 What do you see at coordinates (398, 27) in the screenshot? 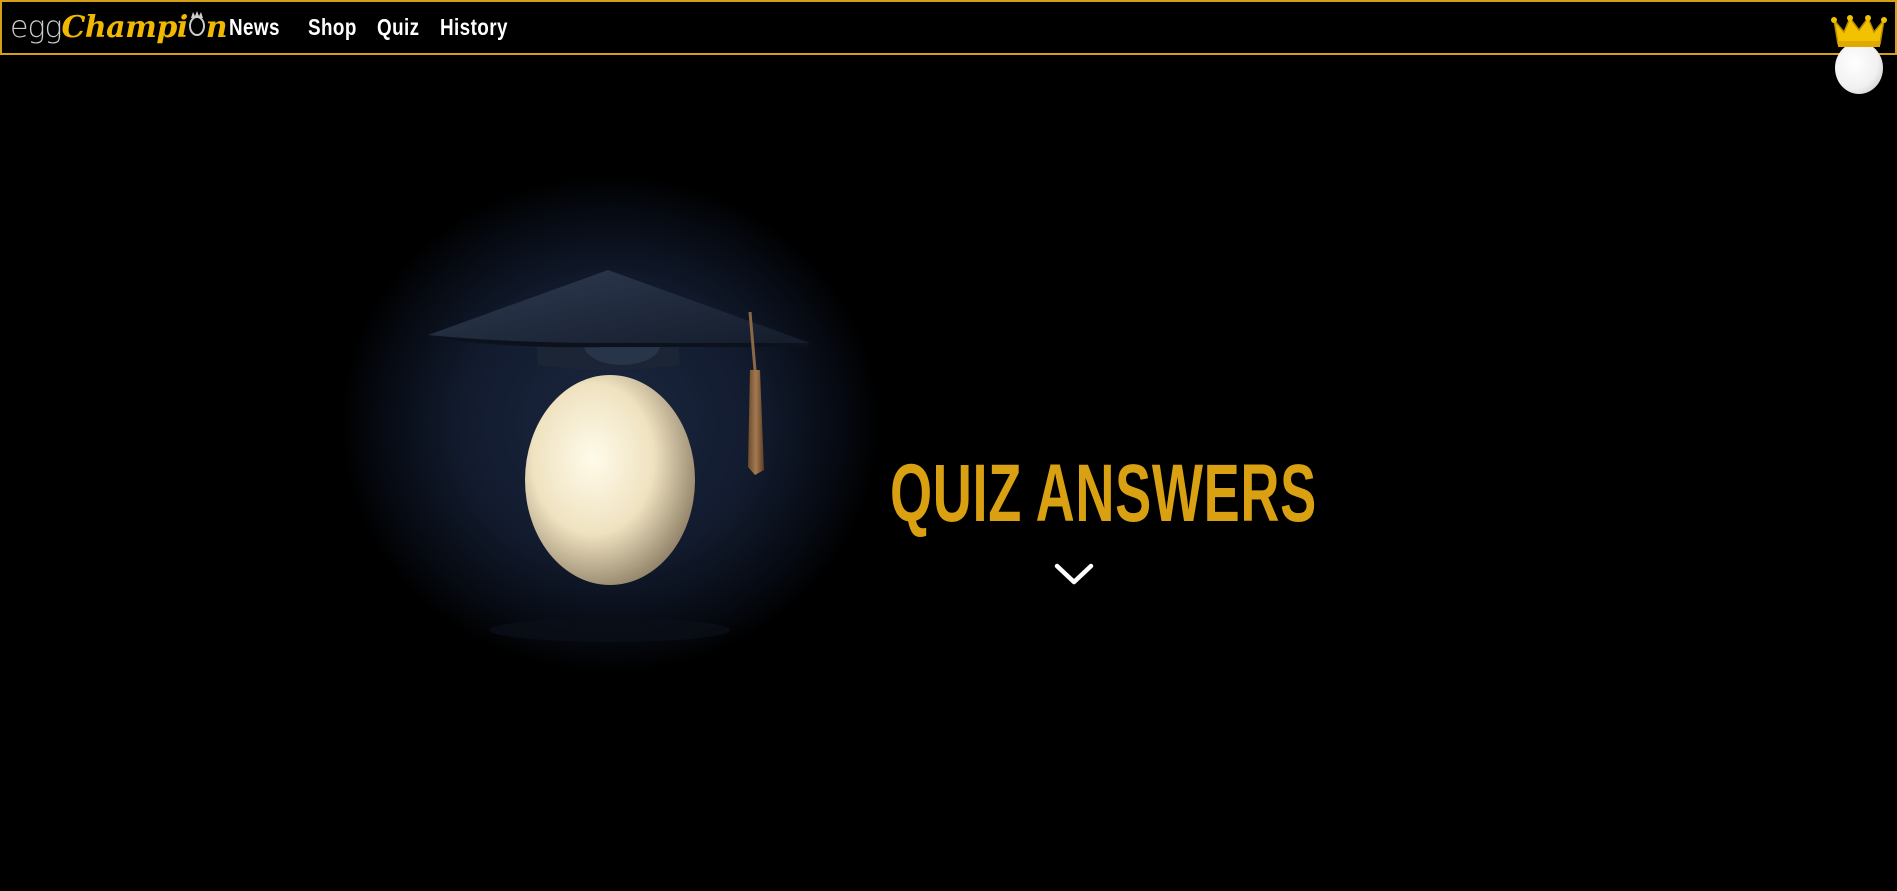
I see `nav-link-quiz: Quiz` at bounding box center [398, 27].